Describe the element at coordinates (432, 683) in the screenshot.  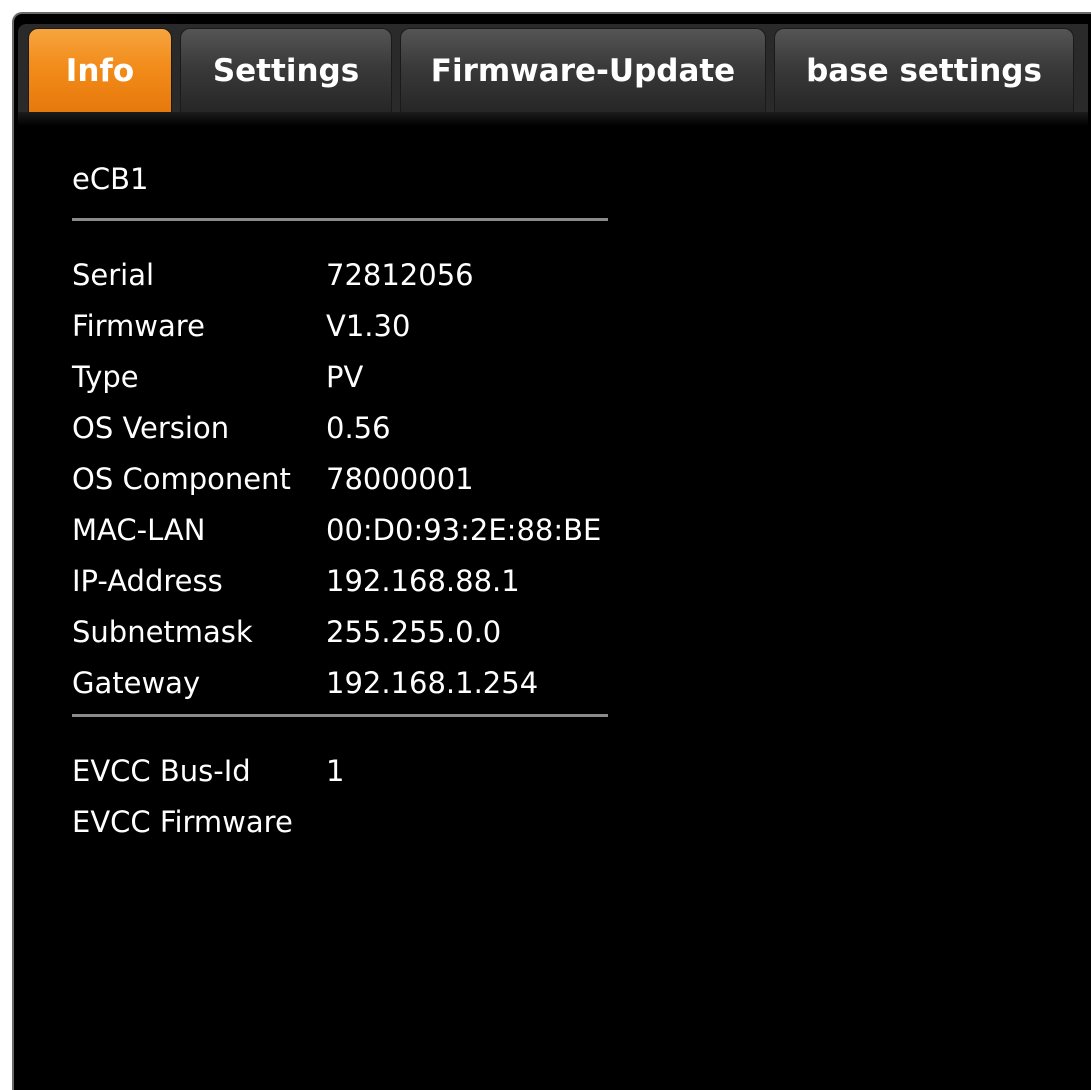
I see `info-value: 192.168.1.254` at that location.